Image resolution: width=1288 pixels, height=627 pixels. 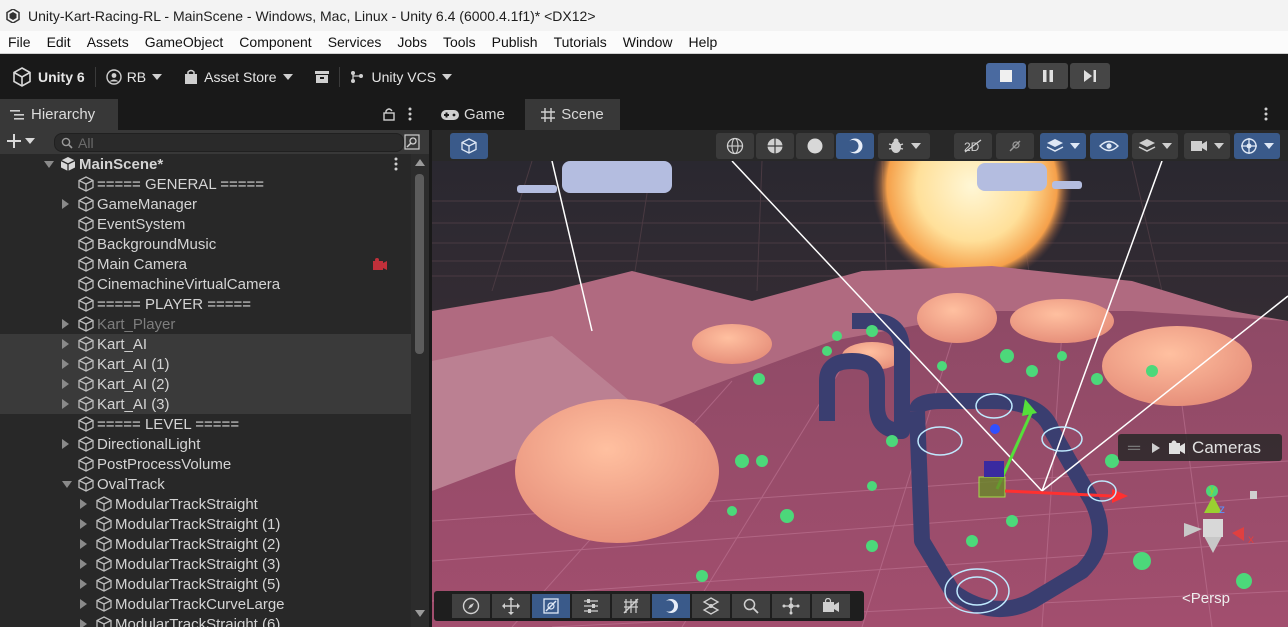 I want to click on hierarchy-item: BackgroundMusic, so click(x=205, y=244).